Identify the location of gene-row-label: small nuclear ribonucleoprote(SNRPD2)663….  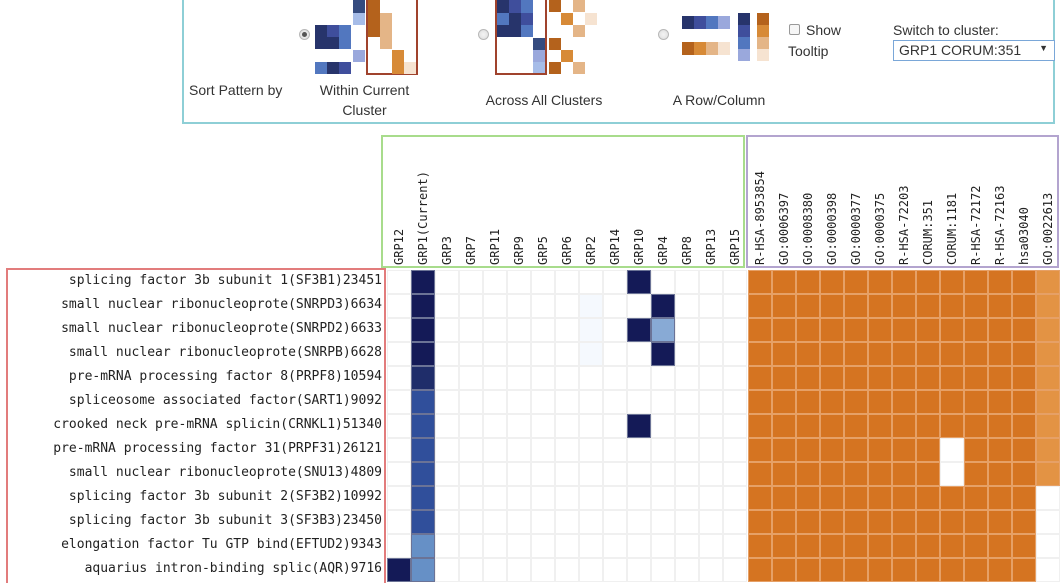
(221, 328).